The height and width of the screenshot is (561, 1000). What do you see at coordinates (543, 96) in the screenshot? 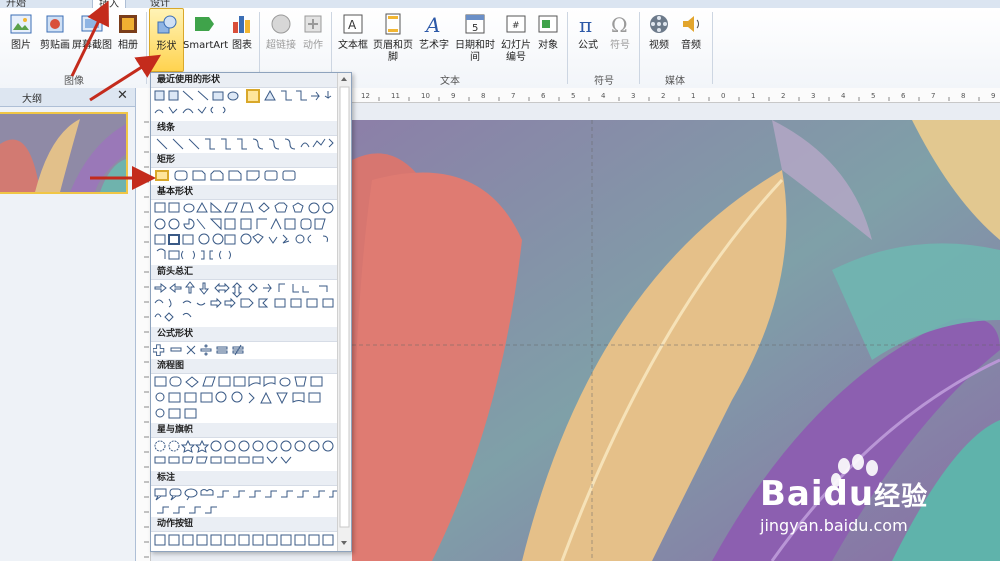
I see `ruler-tick-label: 6` at bounding box center [543, 96].